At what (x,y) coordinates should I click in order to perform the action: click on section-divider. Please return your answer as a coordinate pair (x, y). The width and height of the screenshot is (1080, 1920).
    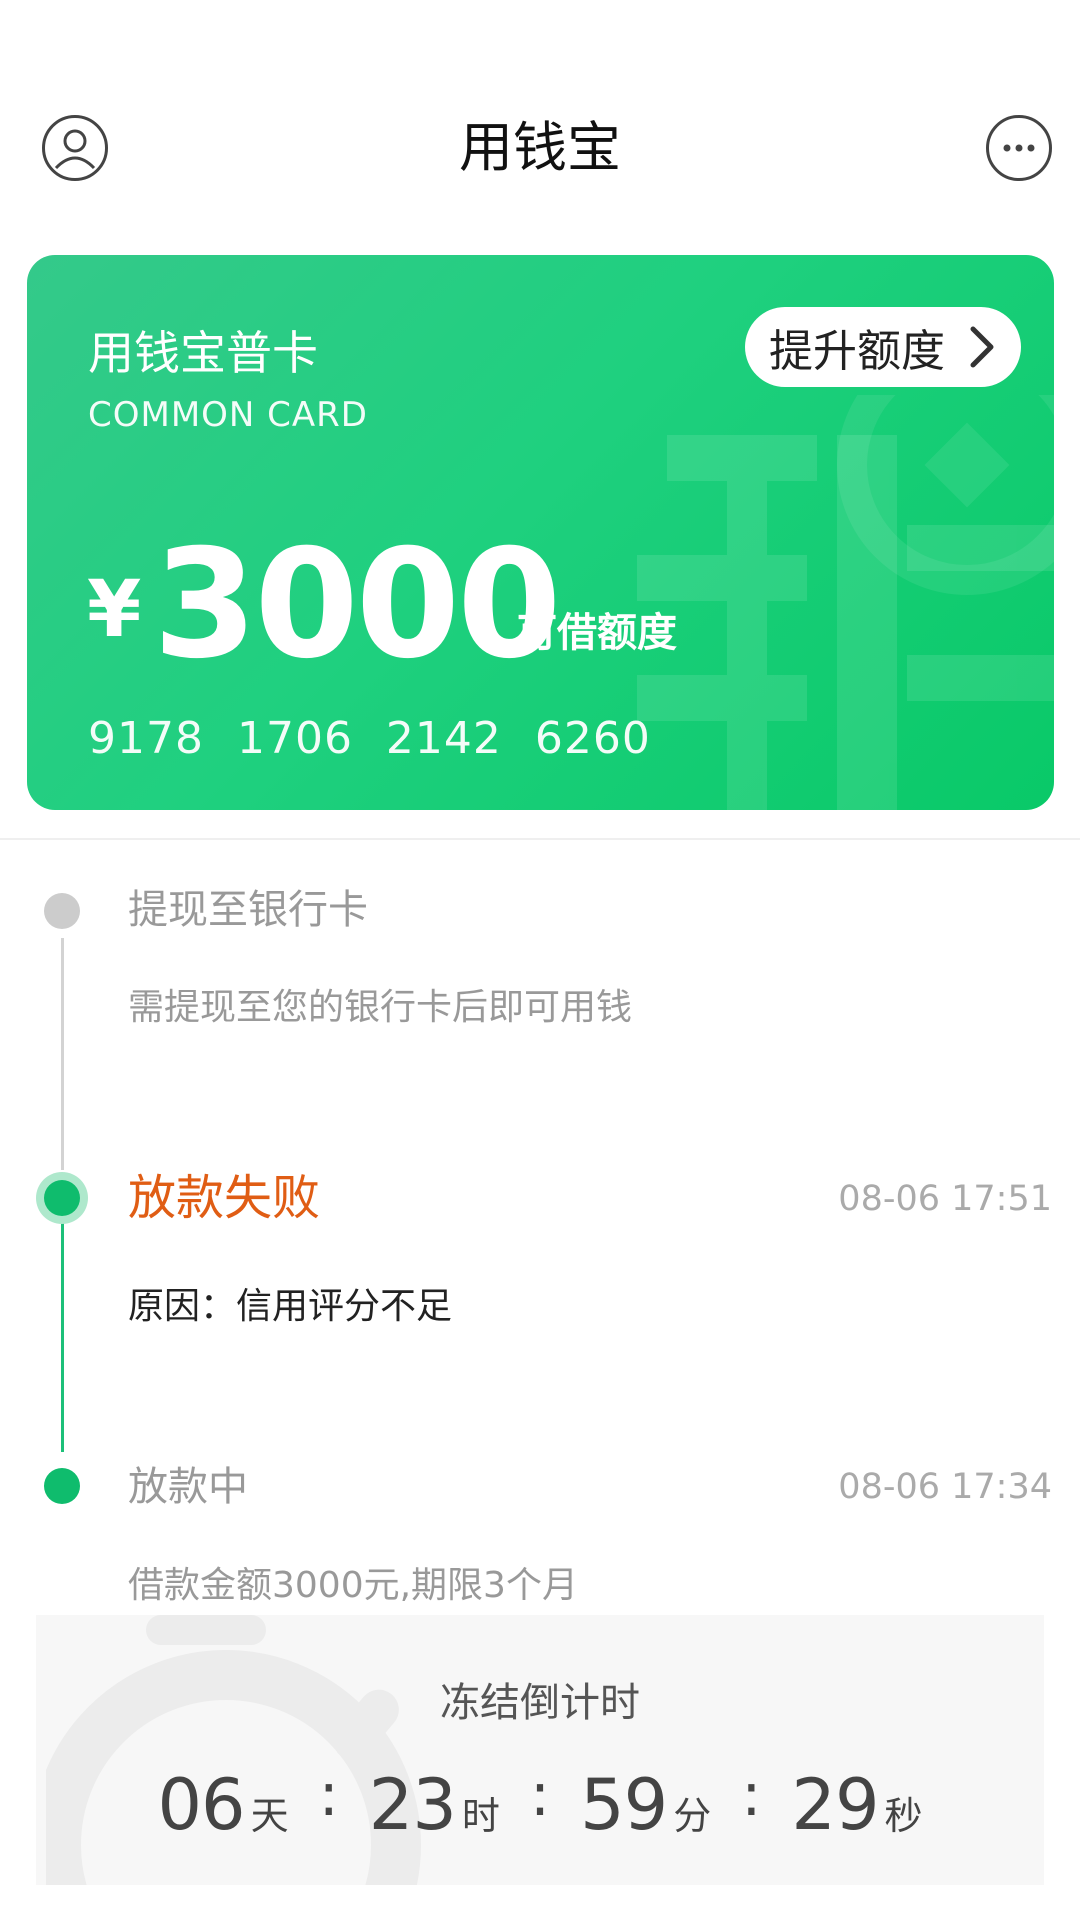
    Looking at the image, I should click on (540, 839).